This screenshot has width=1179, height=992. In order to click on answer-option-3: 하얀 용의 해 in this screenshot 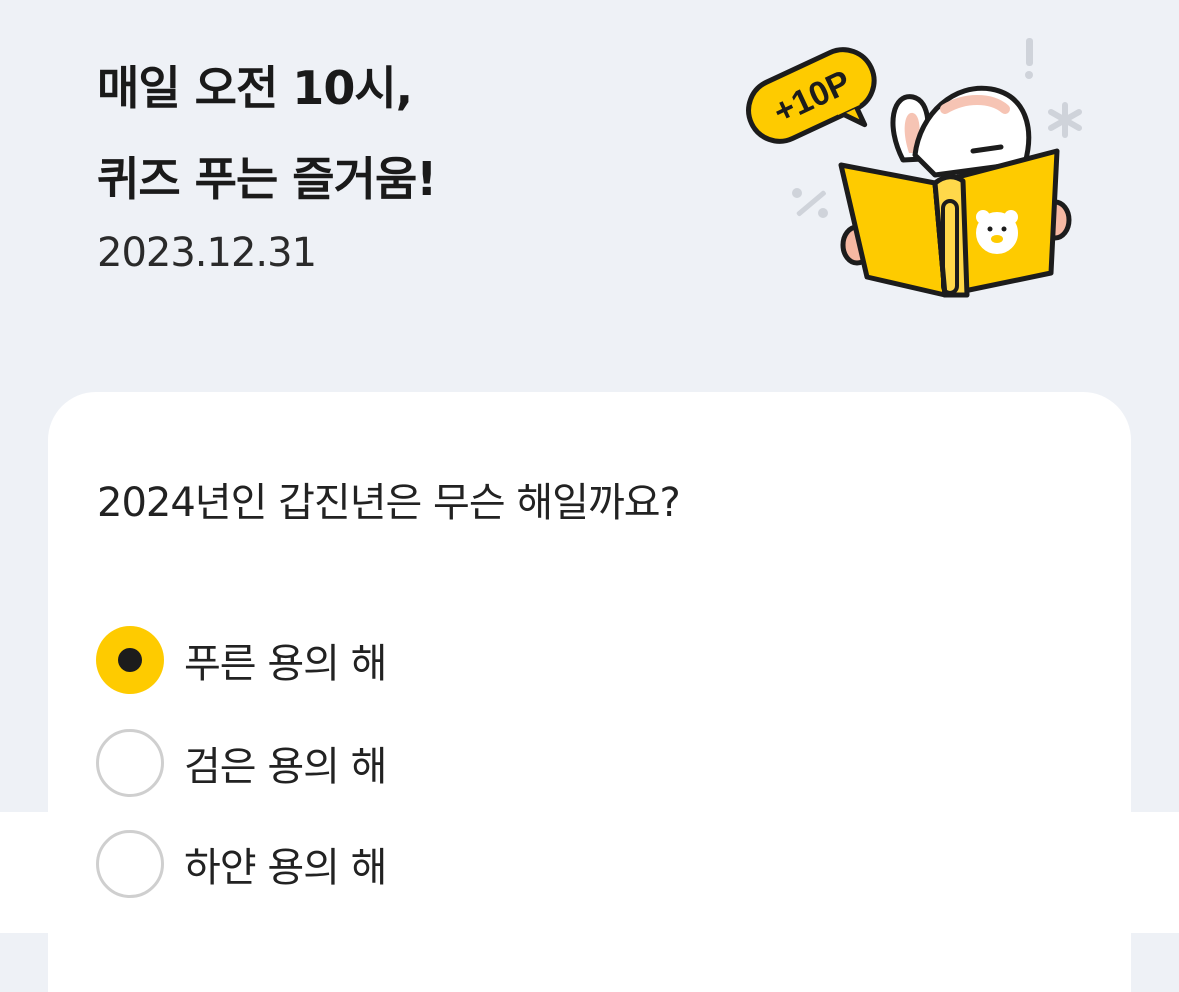, I will do `click(241, 864)`.